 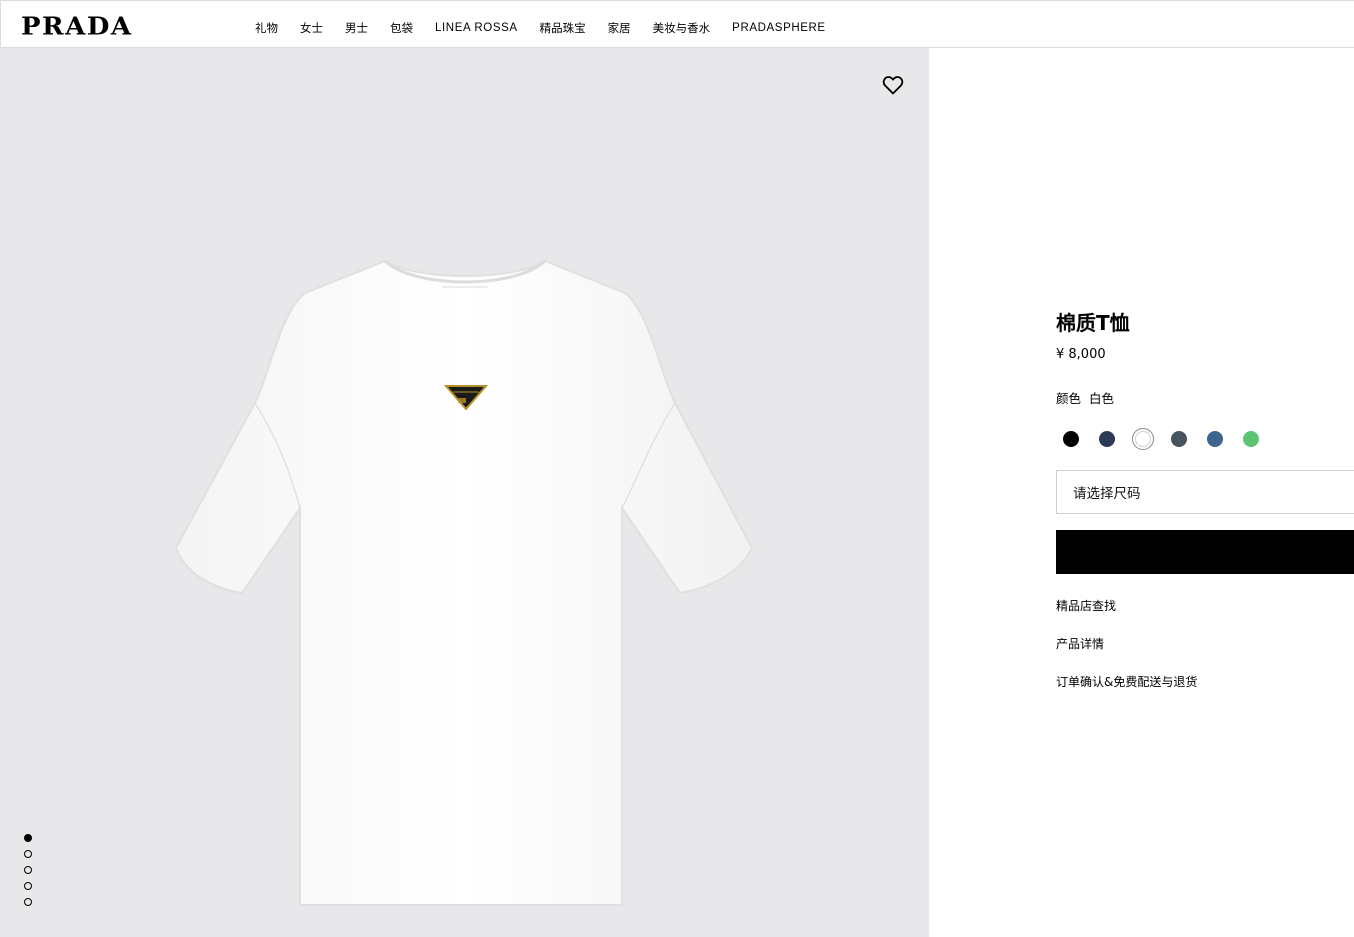 I want to click on store-locator-link: 精品店查找, so click(x=1205, y=606).